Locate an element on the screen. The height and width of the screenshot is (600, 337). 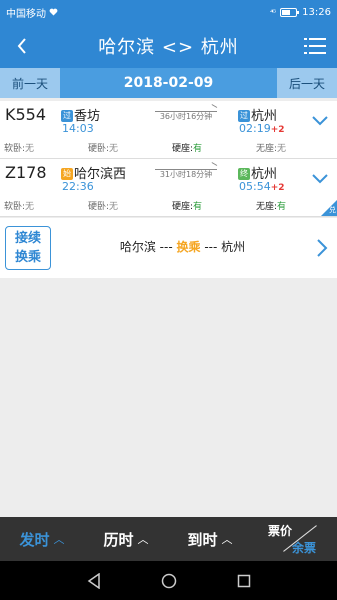
transfer-route: 哈尔滨 --- 换乘 --- 杭州 is located at coordinates (182, 246).